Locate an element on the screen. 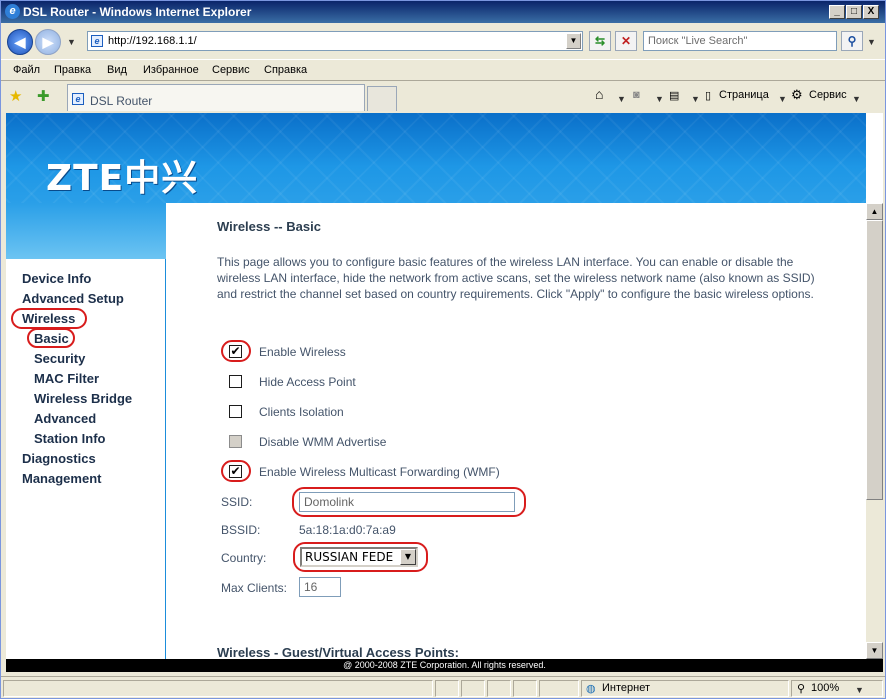 The image size is (886, 699). window-title: DSL Router - Windows Internet Explorer is located at coordinates (137, 12).